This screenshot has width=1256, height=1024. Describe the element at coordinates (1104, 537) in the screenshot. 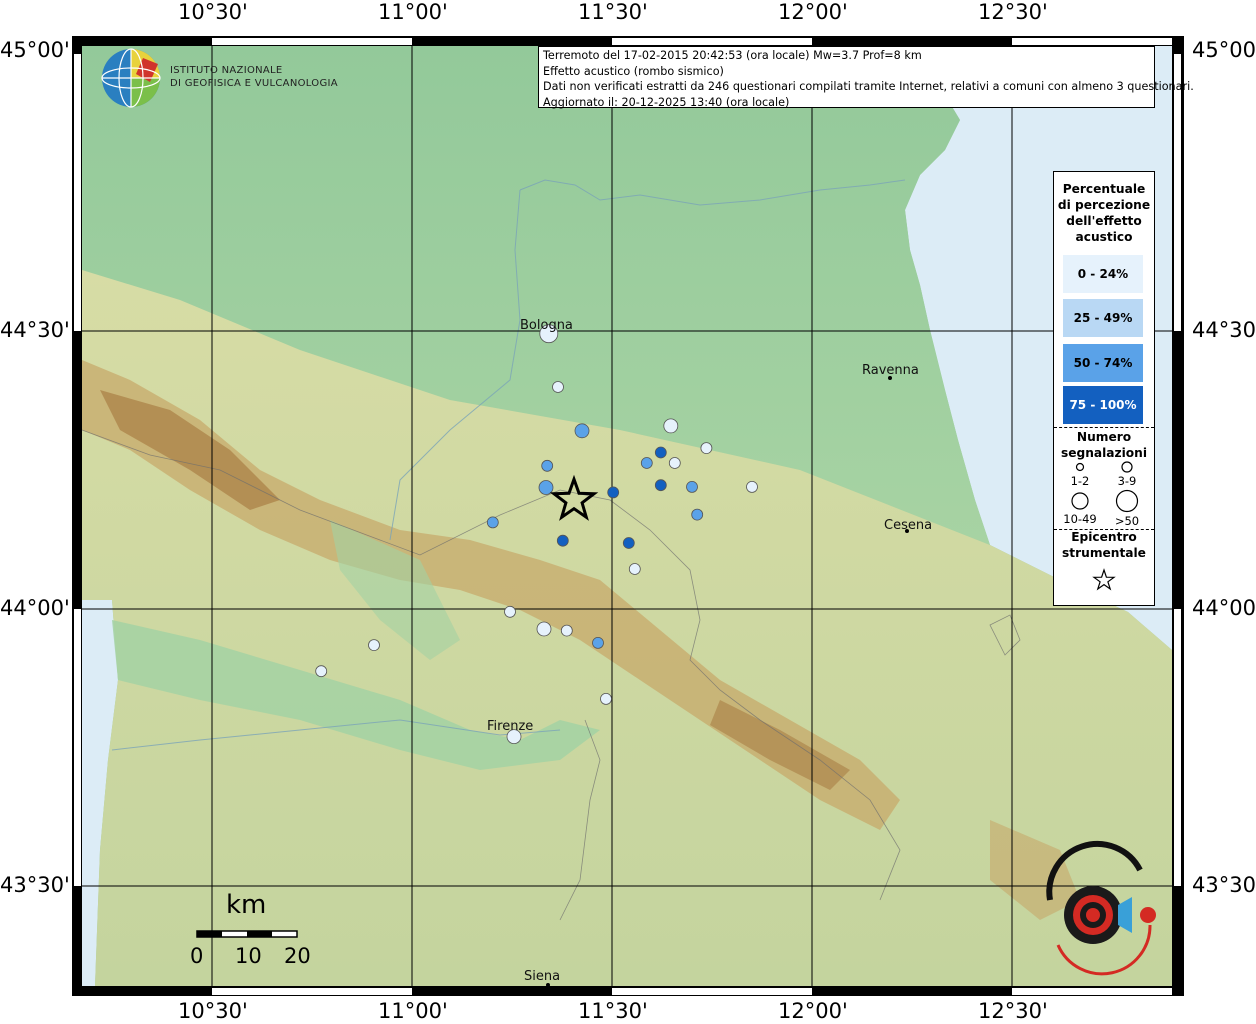

I see `legend-epi-title-1: Epicentro` at that location.